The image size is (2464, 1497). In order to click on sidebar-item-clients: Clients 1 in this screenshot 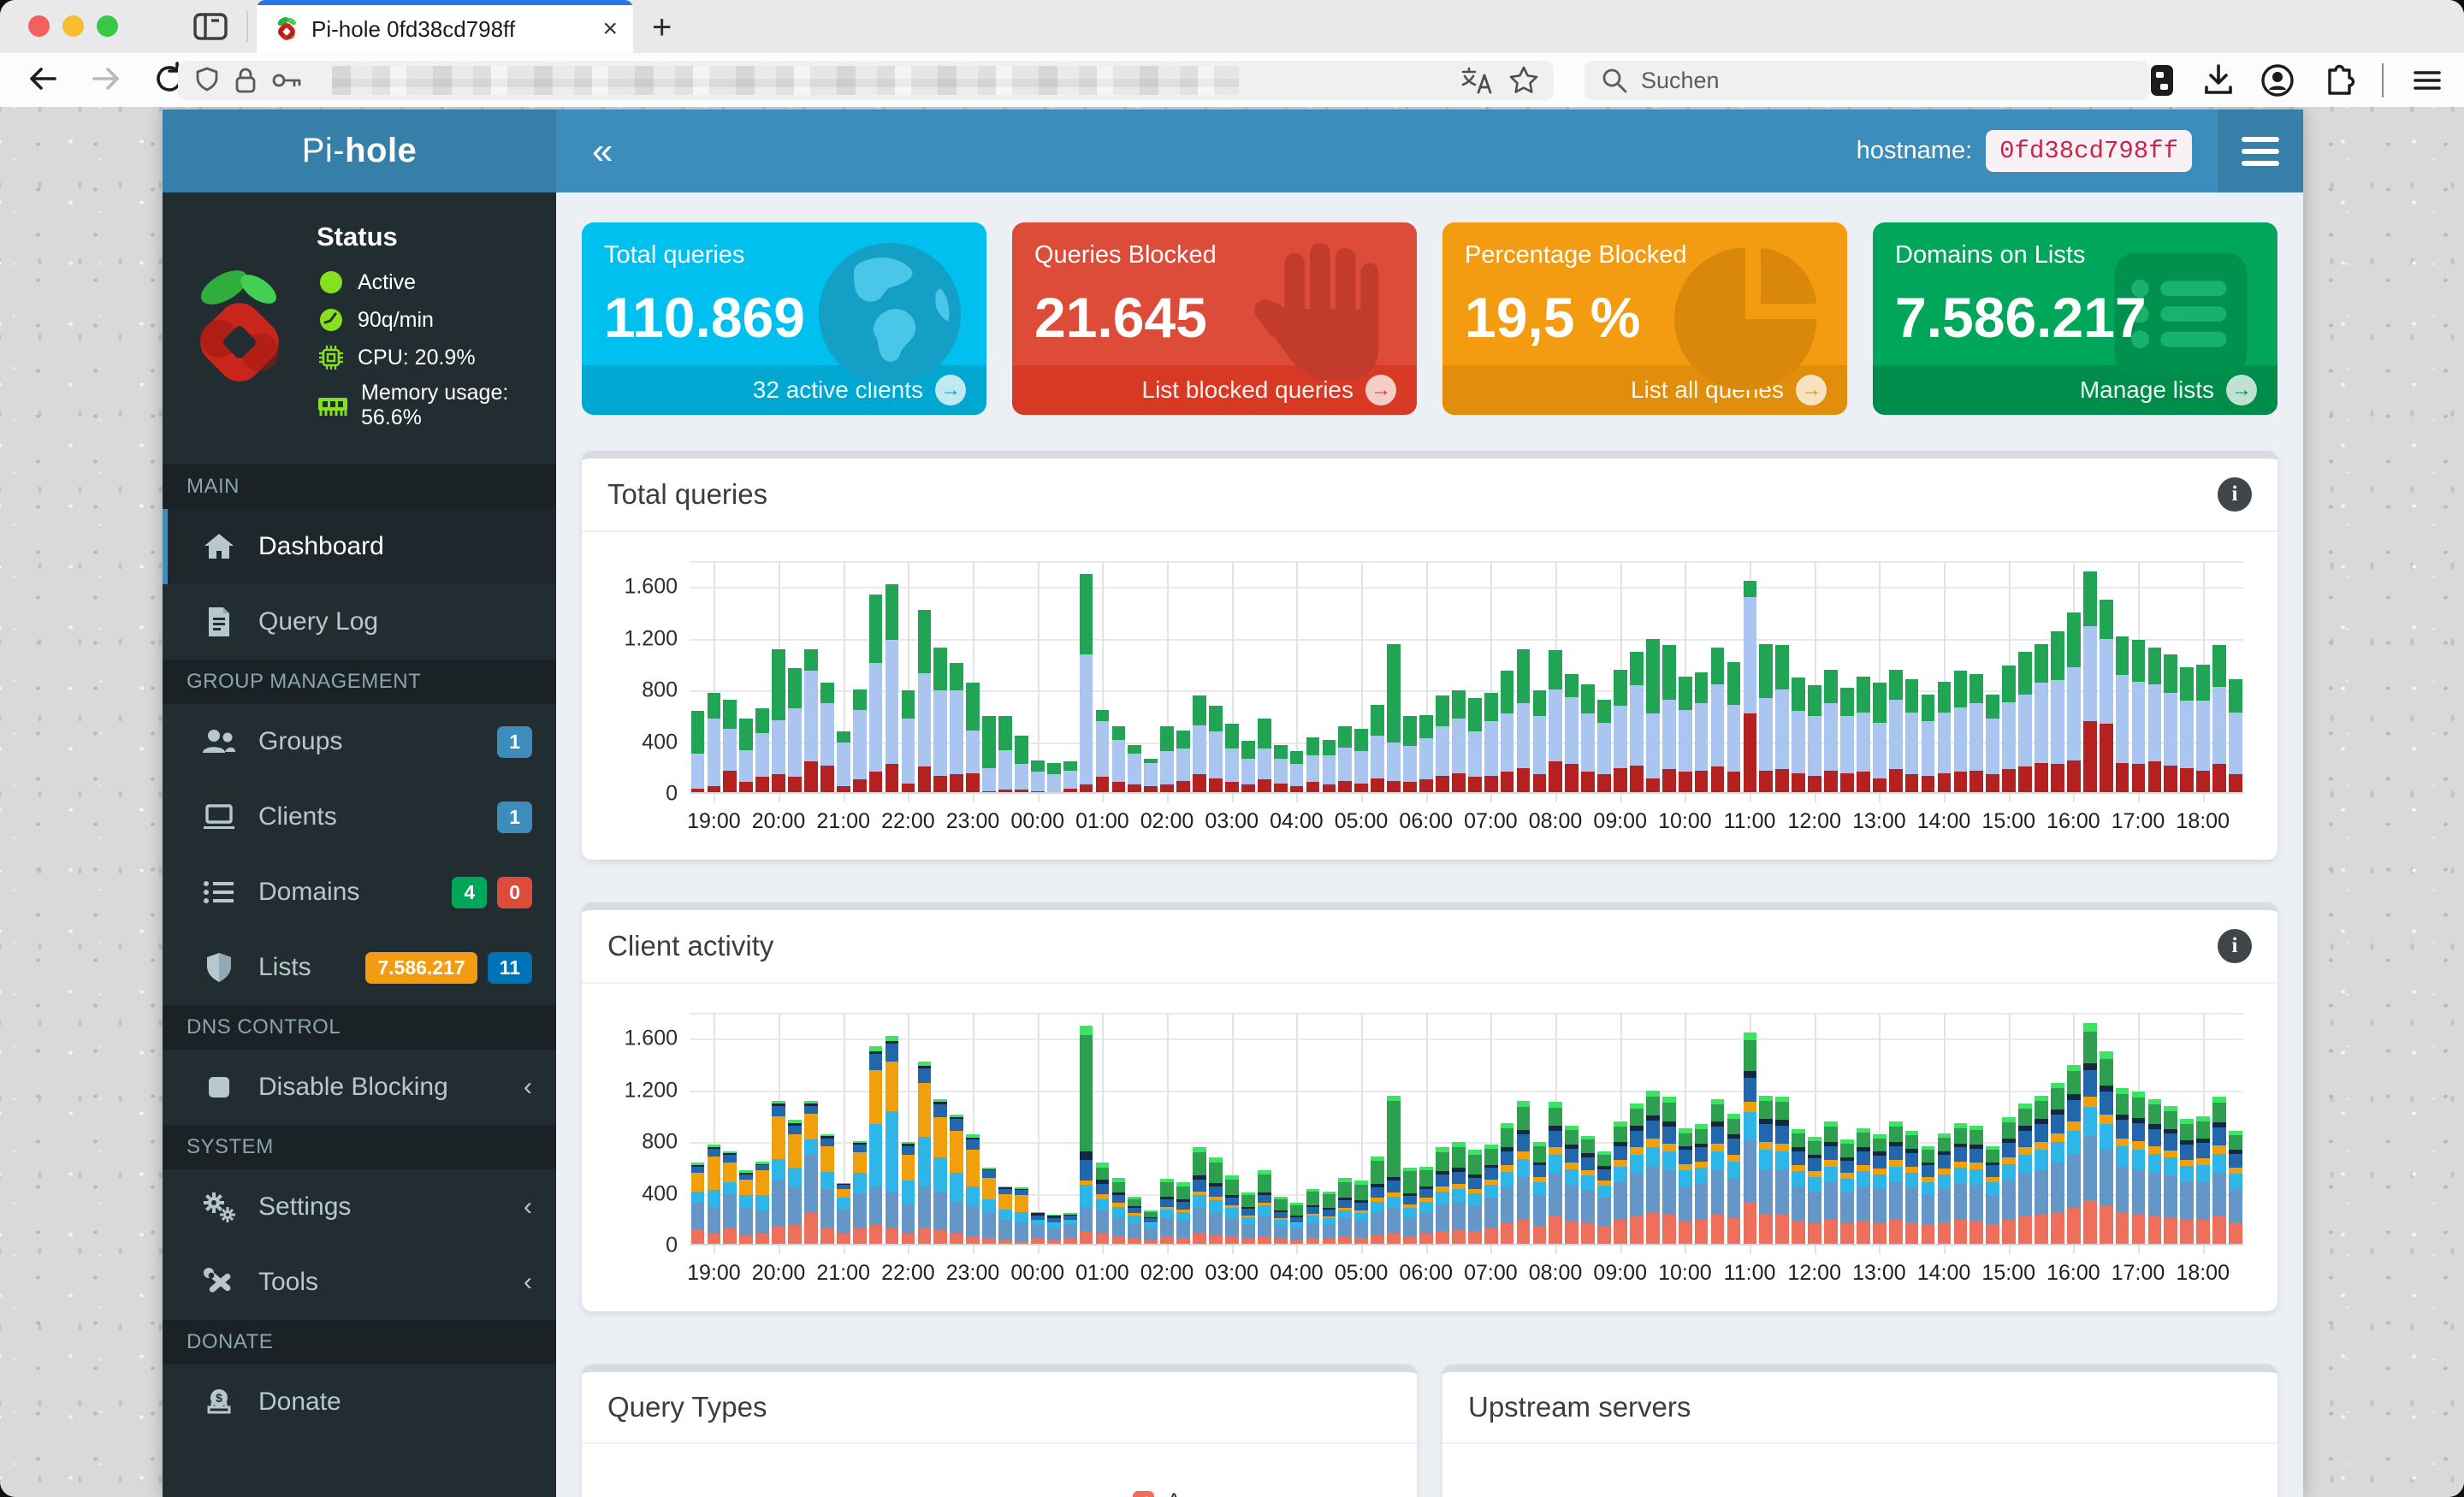, I will do `click(359, 817)`.